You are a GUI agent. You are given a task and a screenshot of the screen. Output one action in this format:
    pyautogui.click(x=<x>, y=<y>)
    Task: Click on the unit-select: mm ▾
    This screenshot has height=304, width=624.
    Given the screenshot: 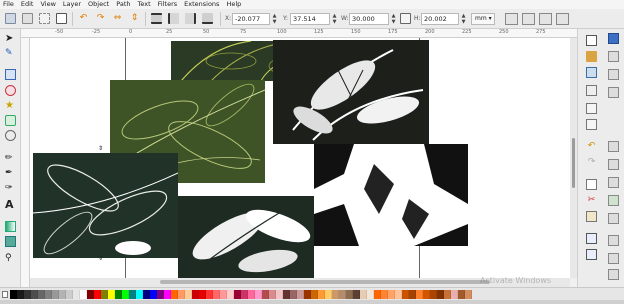 What is the action you would take?
    pyautogui.click(x=483, y=19)
    